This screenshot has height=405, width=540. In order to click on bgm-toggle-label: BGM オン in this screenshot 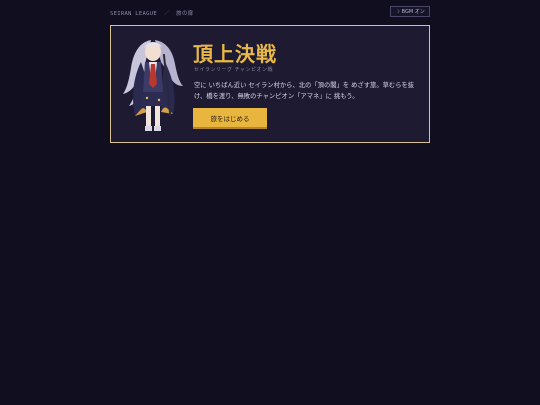, I will do `click(413, 12)`.